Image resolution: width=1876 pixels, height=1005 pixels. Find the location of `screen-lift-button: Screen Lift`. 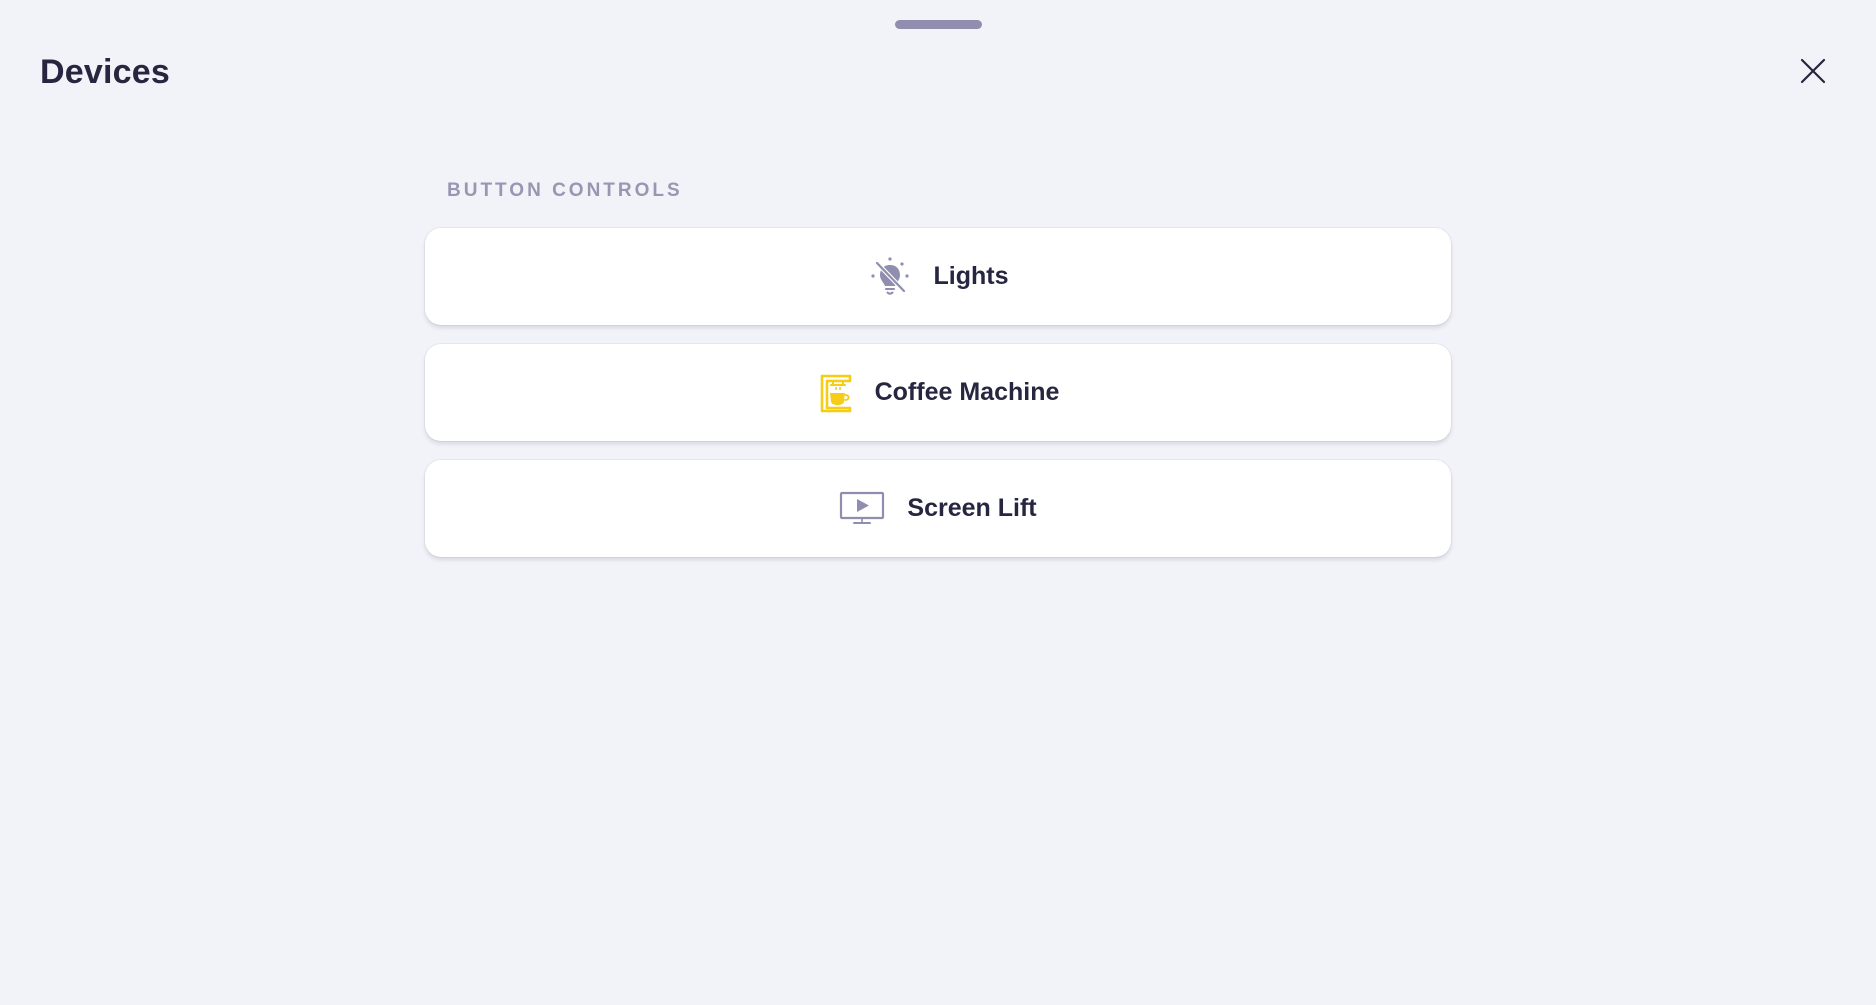

screen-lift-button: Screen Lift is located at coordinates (938, 508).